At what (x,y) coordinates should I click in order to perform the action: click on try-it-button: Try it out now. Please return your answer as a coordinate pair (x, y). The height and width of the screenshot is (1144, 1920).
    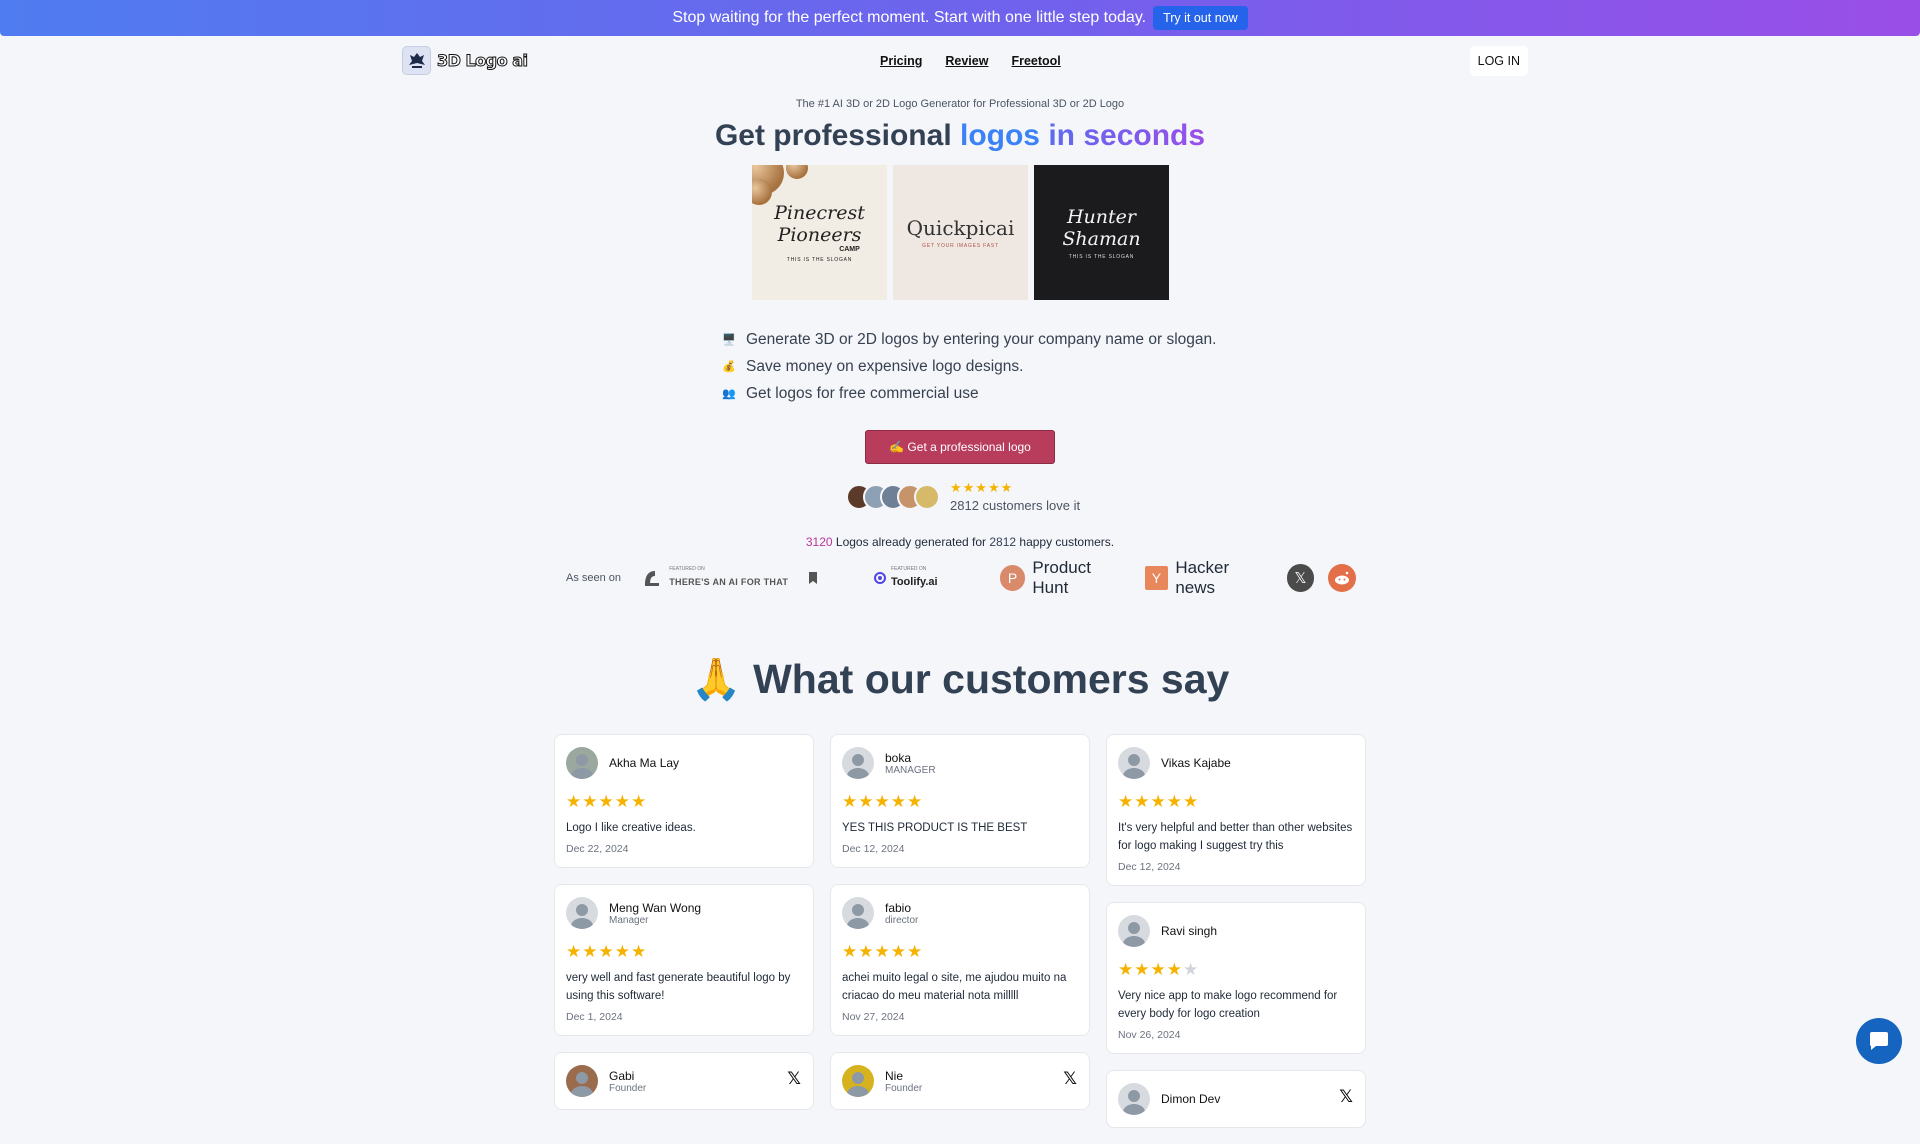
    Looking at the image, I should click on (1200, 18).